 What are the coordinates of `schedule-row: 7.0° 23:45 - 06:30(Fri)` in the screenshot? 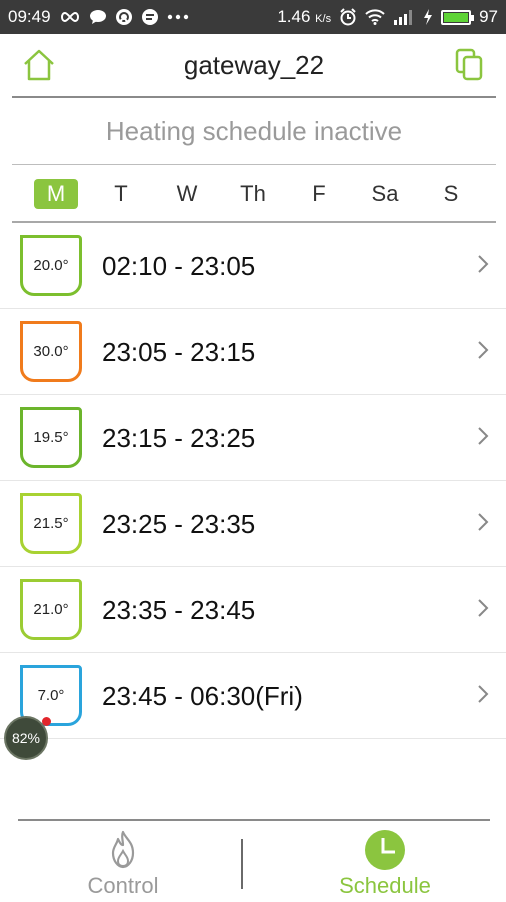 It's located at (253, 696).